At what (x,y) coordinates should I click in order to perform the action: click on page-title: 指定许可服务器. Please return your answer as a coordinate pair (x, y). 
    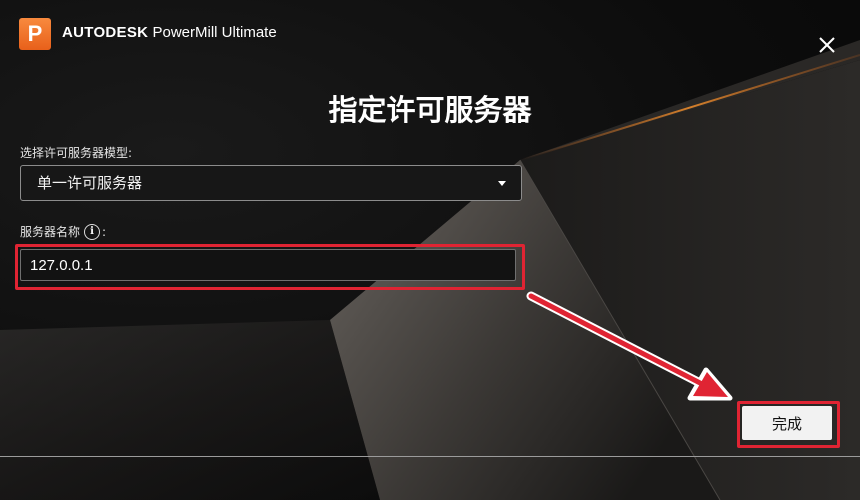
    Looking at the image, I should click on (430, 110).